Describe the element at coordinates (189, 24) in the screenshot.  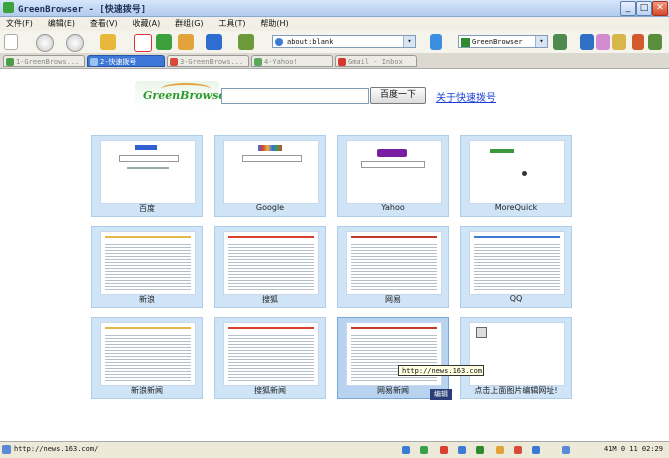
I see `menu-group: 群组(G)` at that location.